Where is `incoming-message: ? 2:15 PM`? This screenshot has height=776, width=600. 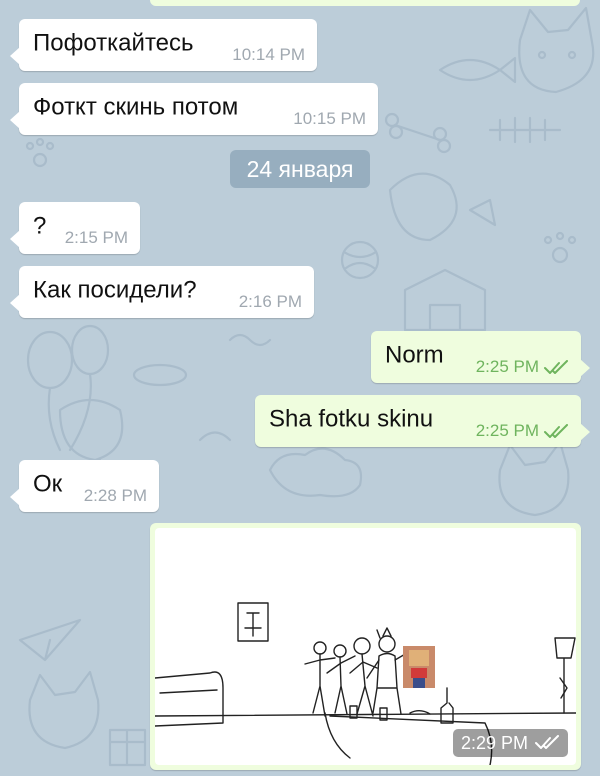 incoming-message: ? 2:15 PM is located at coordinates (75, 228).